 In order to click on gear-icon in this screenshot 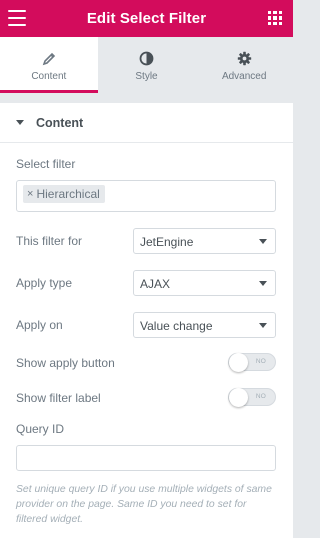, I will do `click(244, 58)`.